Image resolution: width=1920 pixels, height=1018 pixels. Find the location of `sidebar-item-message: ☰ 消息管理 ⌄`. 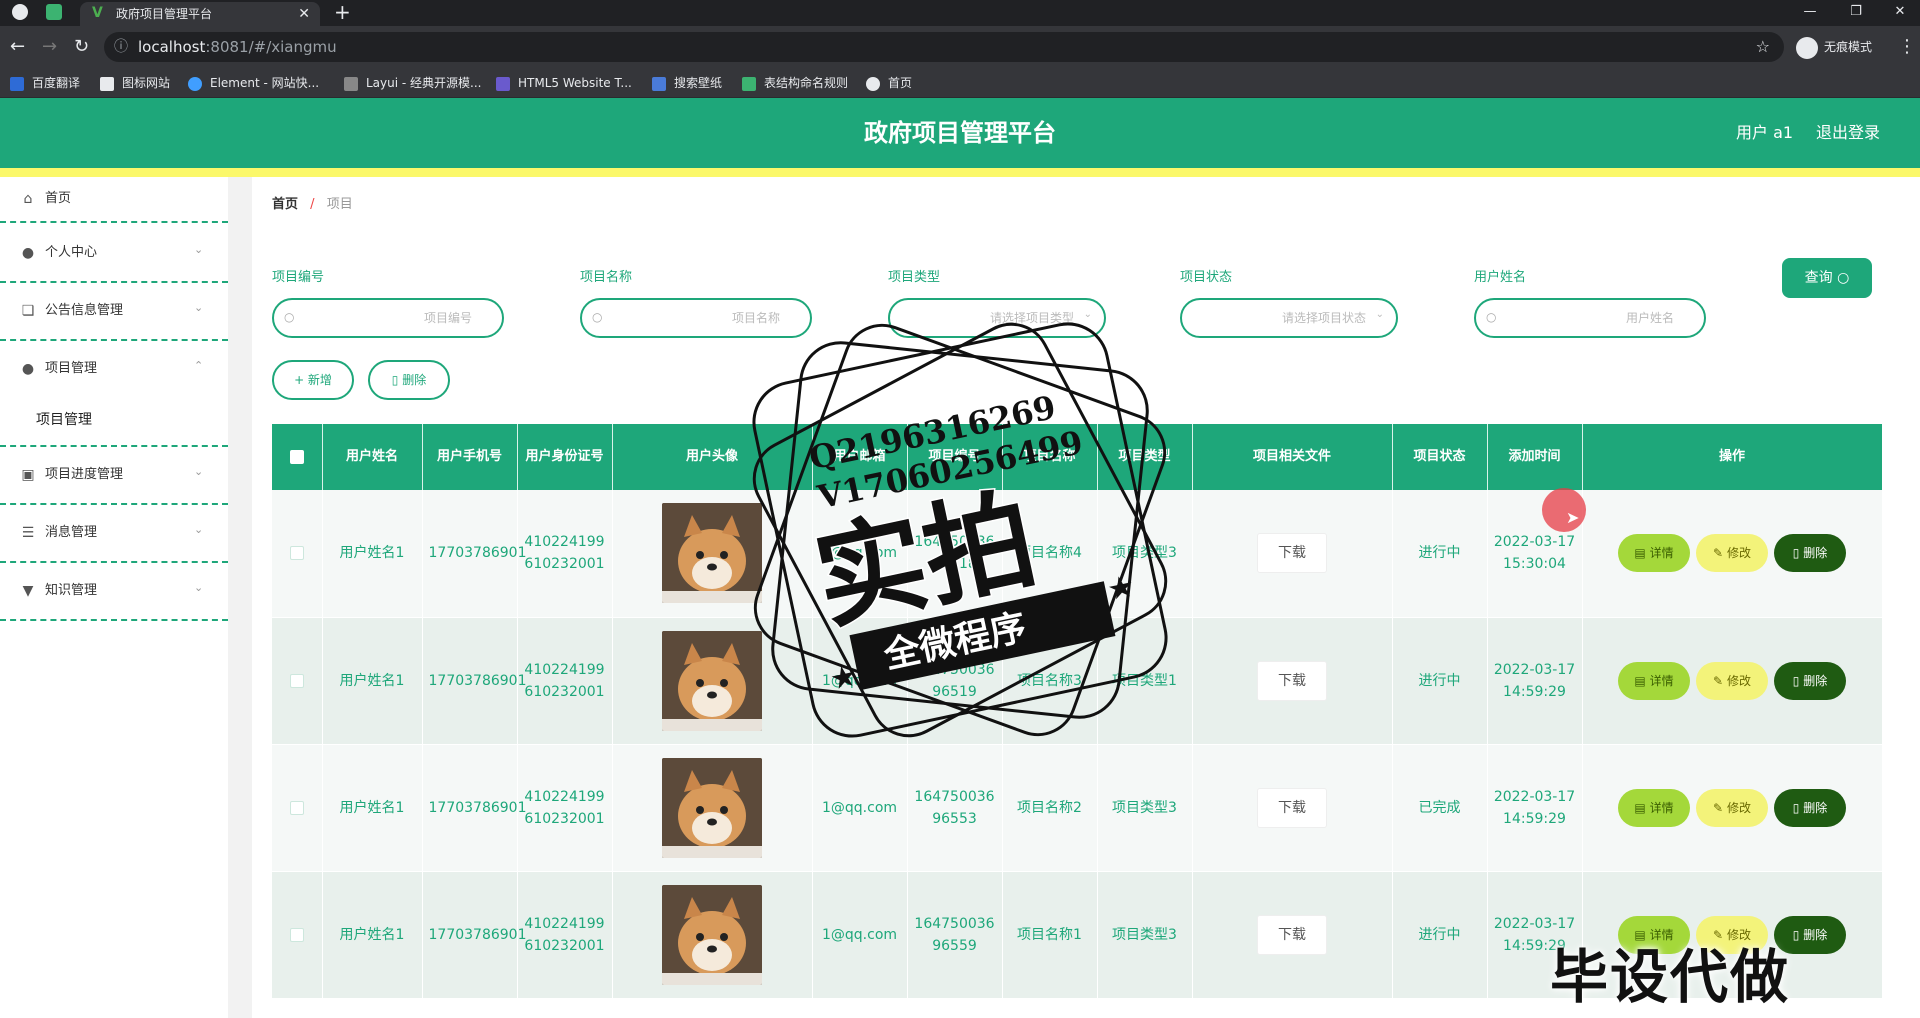

sidebar-item-message: ☰ 消息管理 ⌄ is located at coordinates (114, 534).